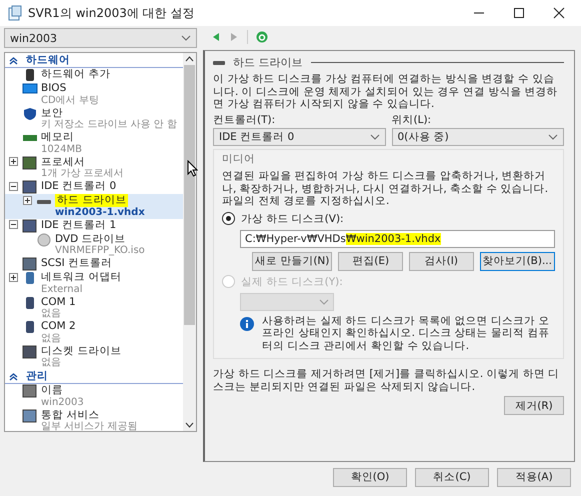 Image resolution: width=581 pixels, height=496 pixels. Describe the element at coordinates (386, 380) in the screenshot. I see `remove-note: 가상 하드 디스크를 제거하려면 [제거]를 클릭하십시오. 이렇게 하면 디스크는 분리되지만 연결된 파일은 삭제되지 않습니다.` at that location.